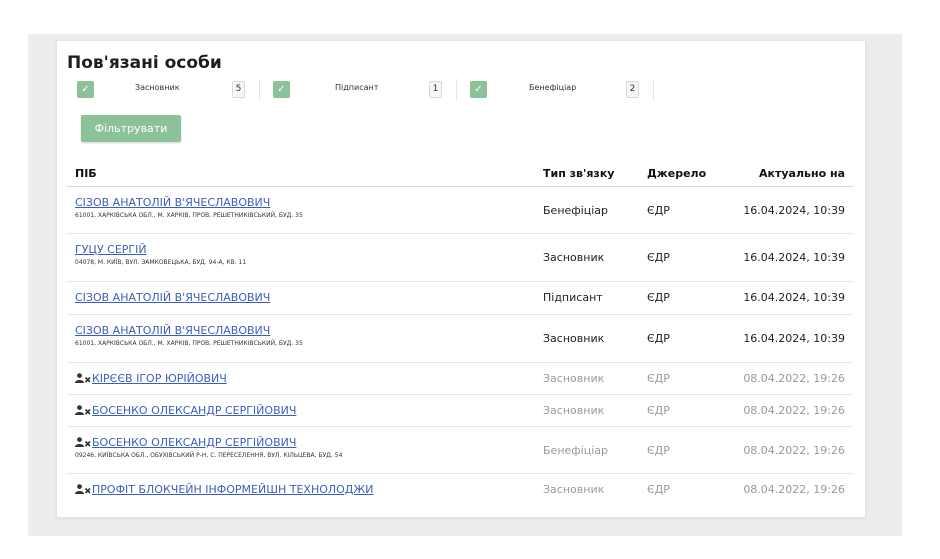 Image resolution: width=940 pixels, height=559 pixels. I want to click on filter-signer-label: Підписант, so click(357, 87).